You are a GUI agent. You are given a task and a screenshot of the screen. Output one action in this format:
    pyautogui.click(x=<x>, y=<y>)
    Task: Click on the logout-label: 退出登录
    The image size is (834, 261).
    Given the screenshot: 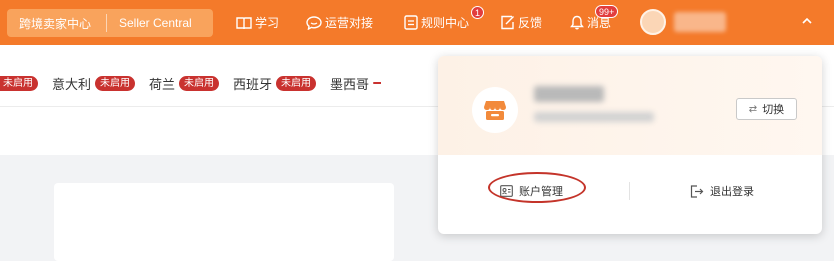 What is the action you would take?
    pyautogui.click(x=732, y=192)
    